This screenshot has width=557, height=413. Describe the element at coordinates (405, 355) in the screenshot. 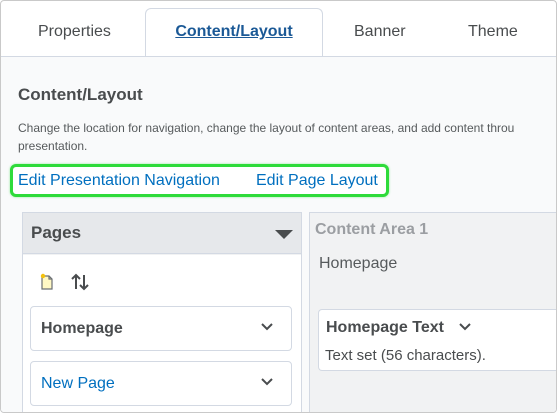

I see `widget-status-text: Text set (56 characters).` at that location.